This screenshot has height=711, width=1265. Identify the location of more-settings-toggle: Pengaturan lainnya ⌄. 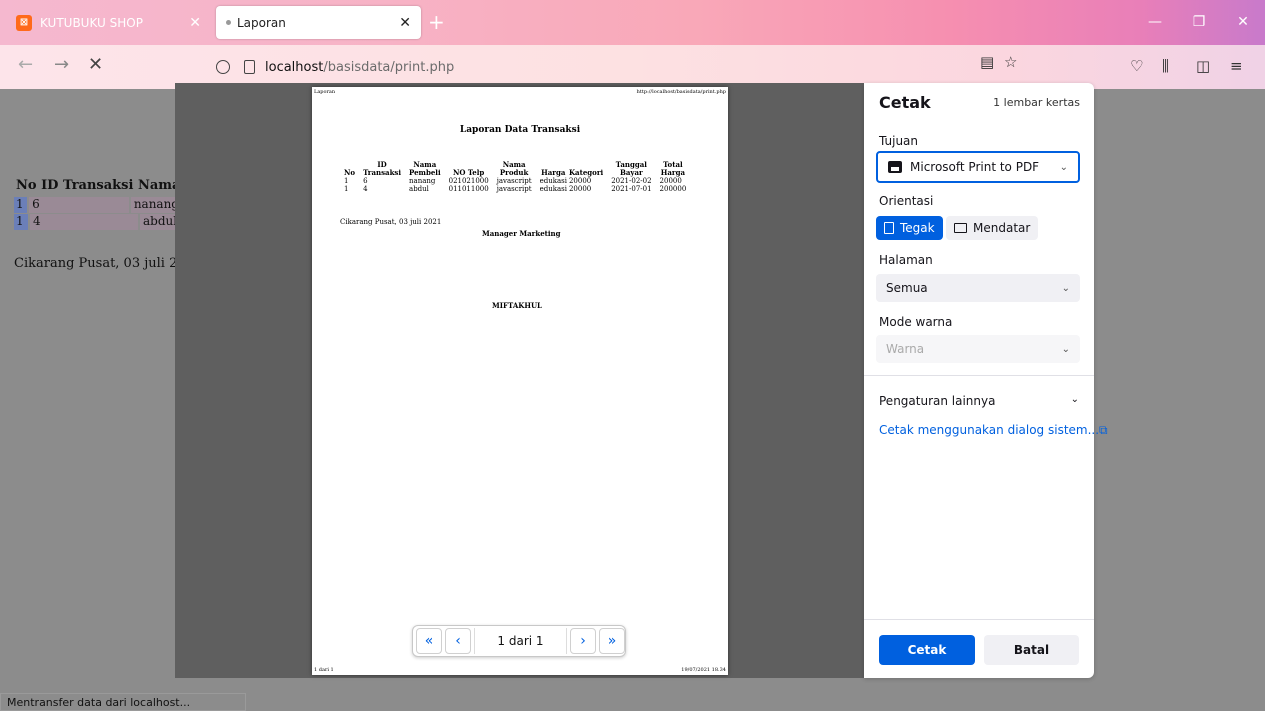
(979, 401).